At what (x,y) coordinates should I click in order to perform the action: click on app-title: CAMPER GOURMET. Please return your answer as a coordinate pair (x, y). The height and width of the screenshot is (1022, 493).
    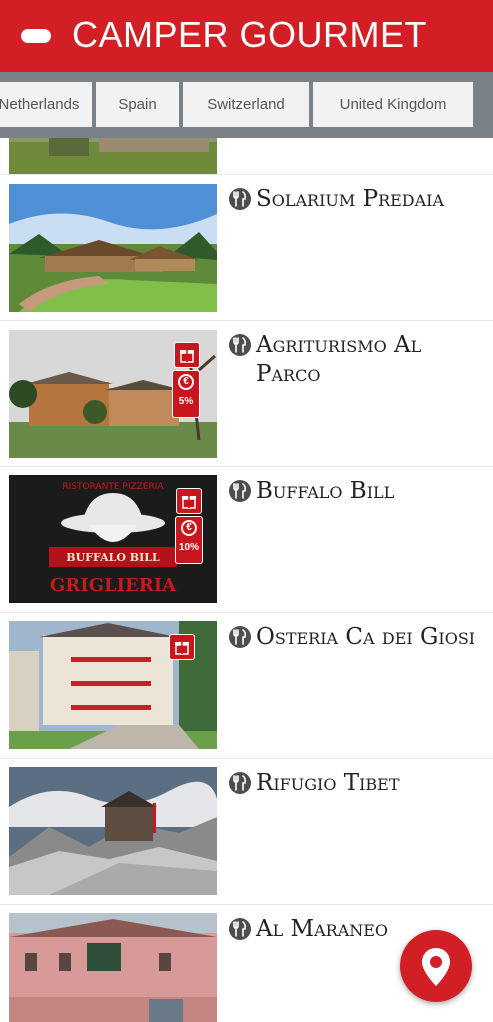
    Looking at the image, I should click on (250, 34).